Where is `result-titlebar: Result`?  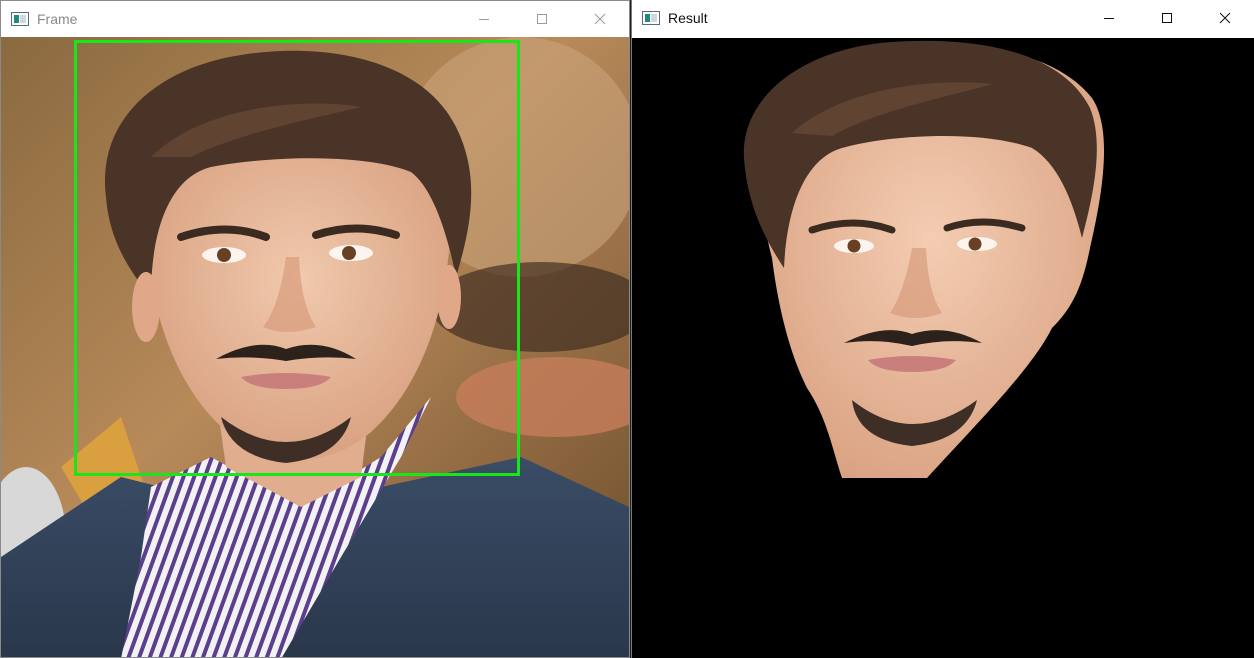 result-titlebar: Result is located at coordinates (943, 18).